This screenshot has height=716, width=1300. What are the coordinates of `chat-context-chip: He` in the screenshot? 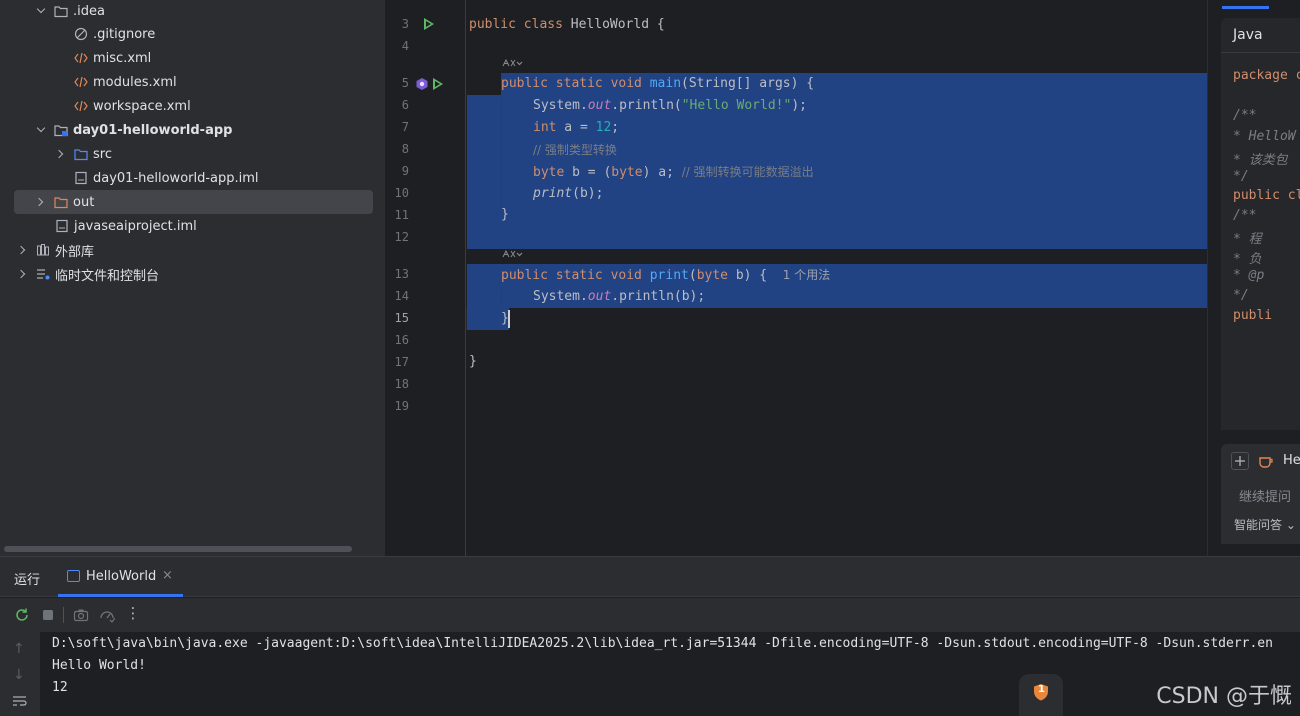 It's located at (1291, 460).